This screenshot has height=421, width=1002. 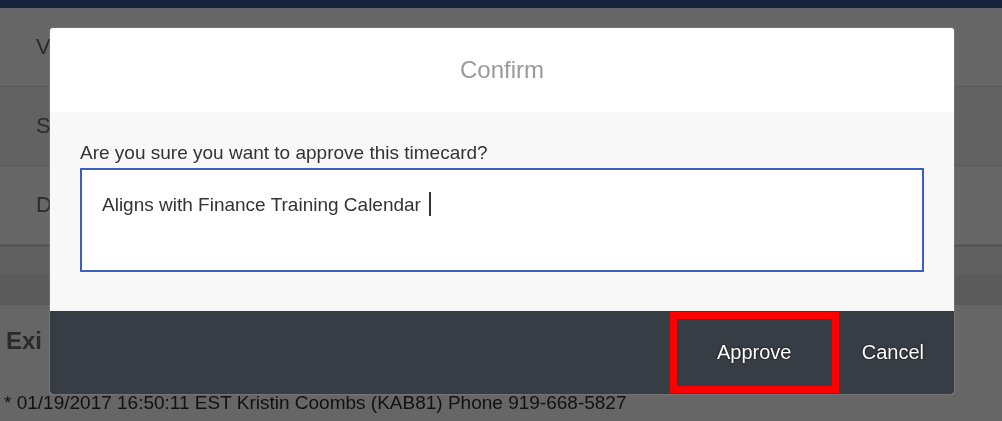 What do you see at coordinates (43, 126) in the screenshot?
I see `row-label: S` at bounding box center [43, 126].